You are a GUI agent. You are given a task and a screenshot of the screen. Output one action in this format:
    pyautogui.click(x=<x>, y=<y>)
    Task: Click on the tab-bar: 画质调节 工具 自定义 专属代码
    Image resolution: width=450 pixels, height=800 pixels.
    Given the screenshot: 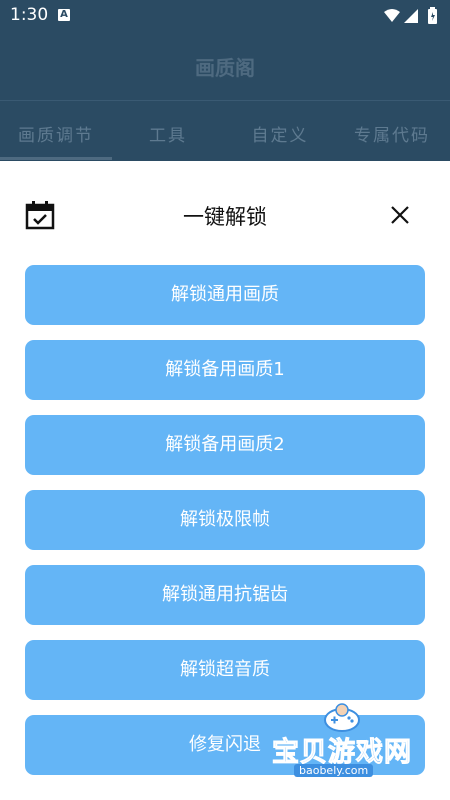 What is the action you would take?
    pyautogui.click(x=225, y=130)
    